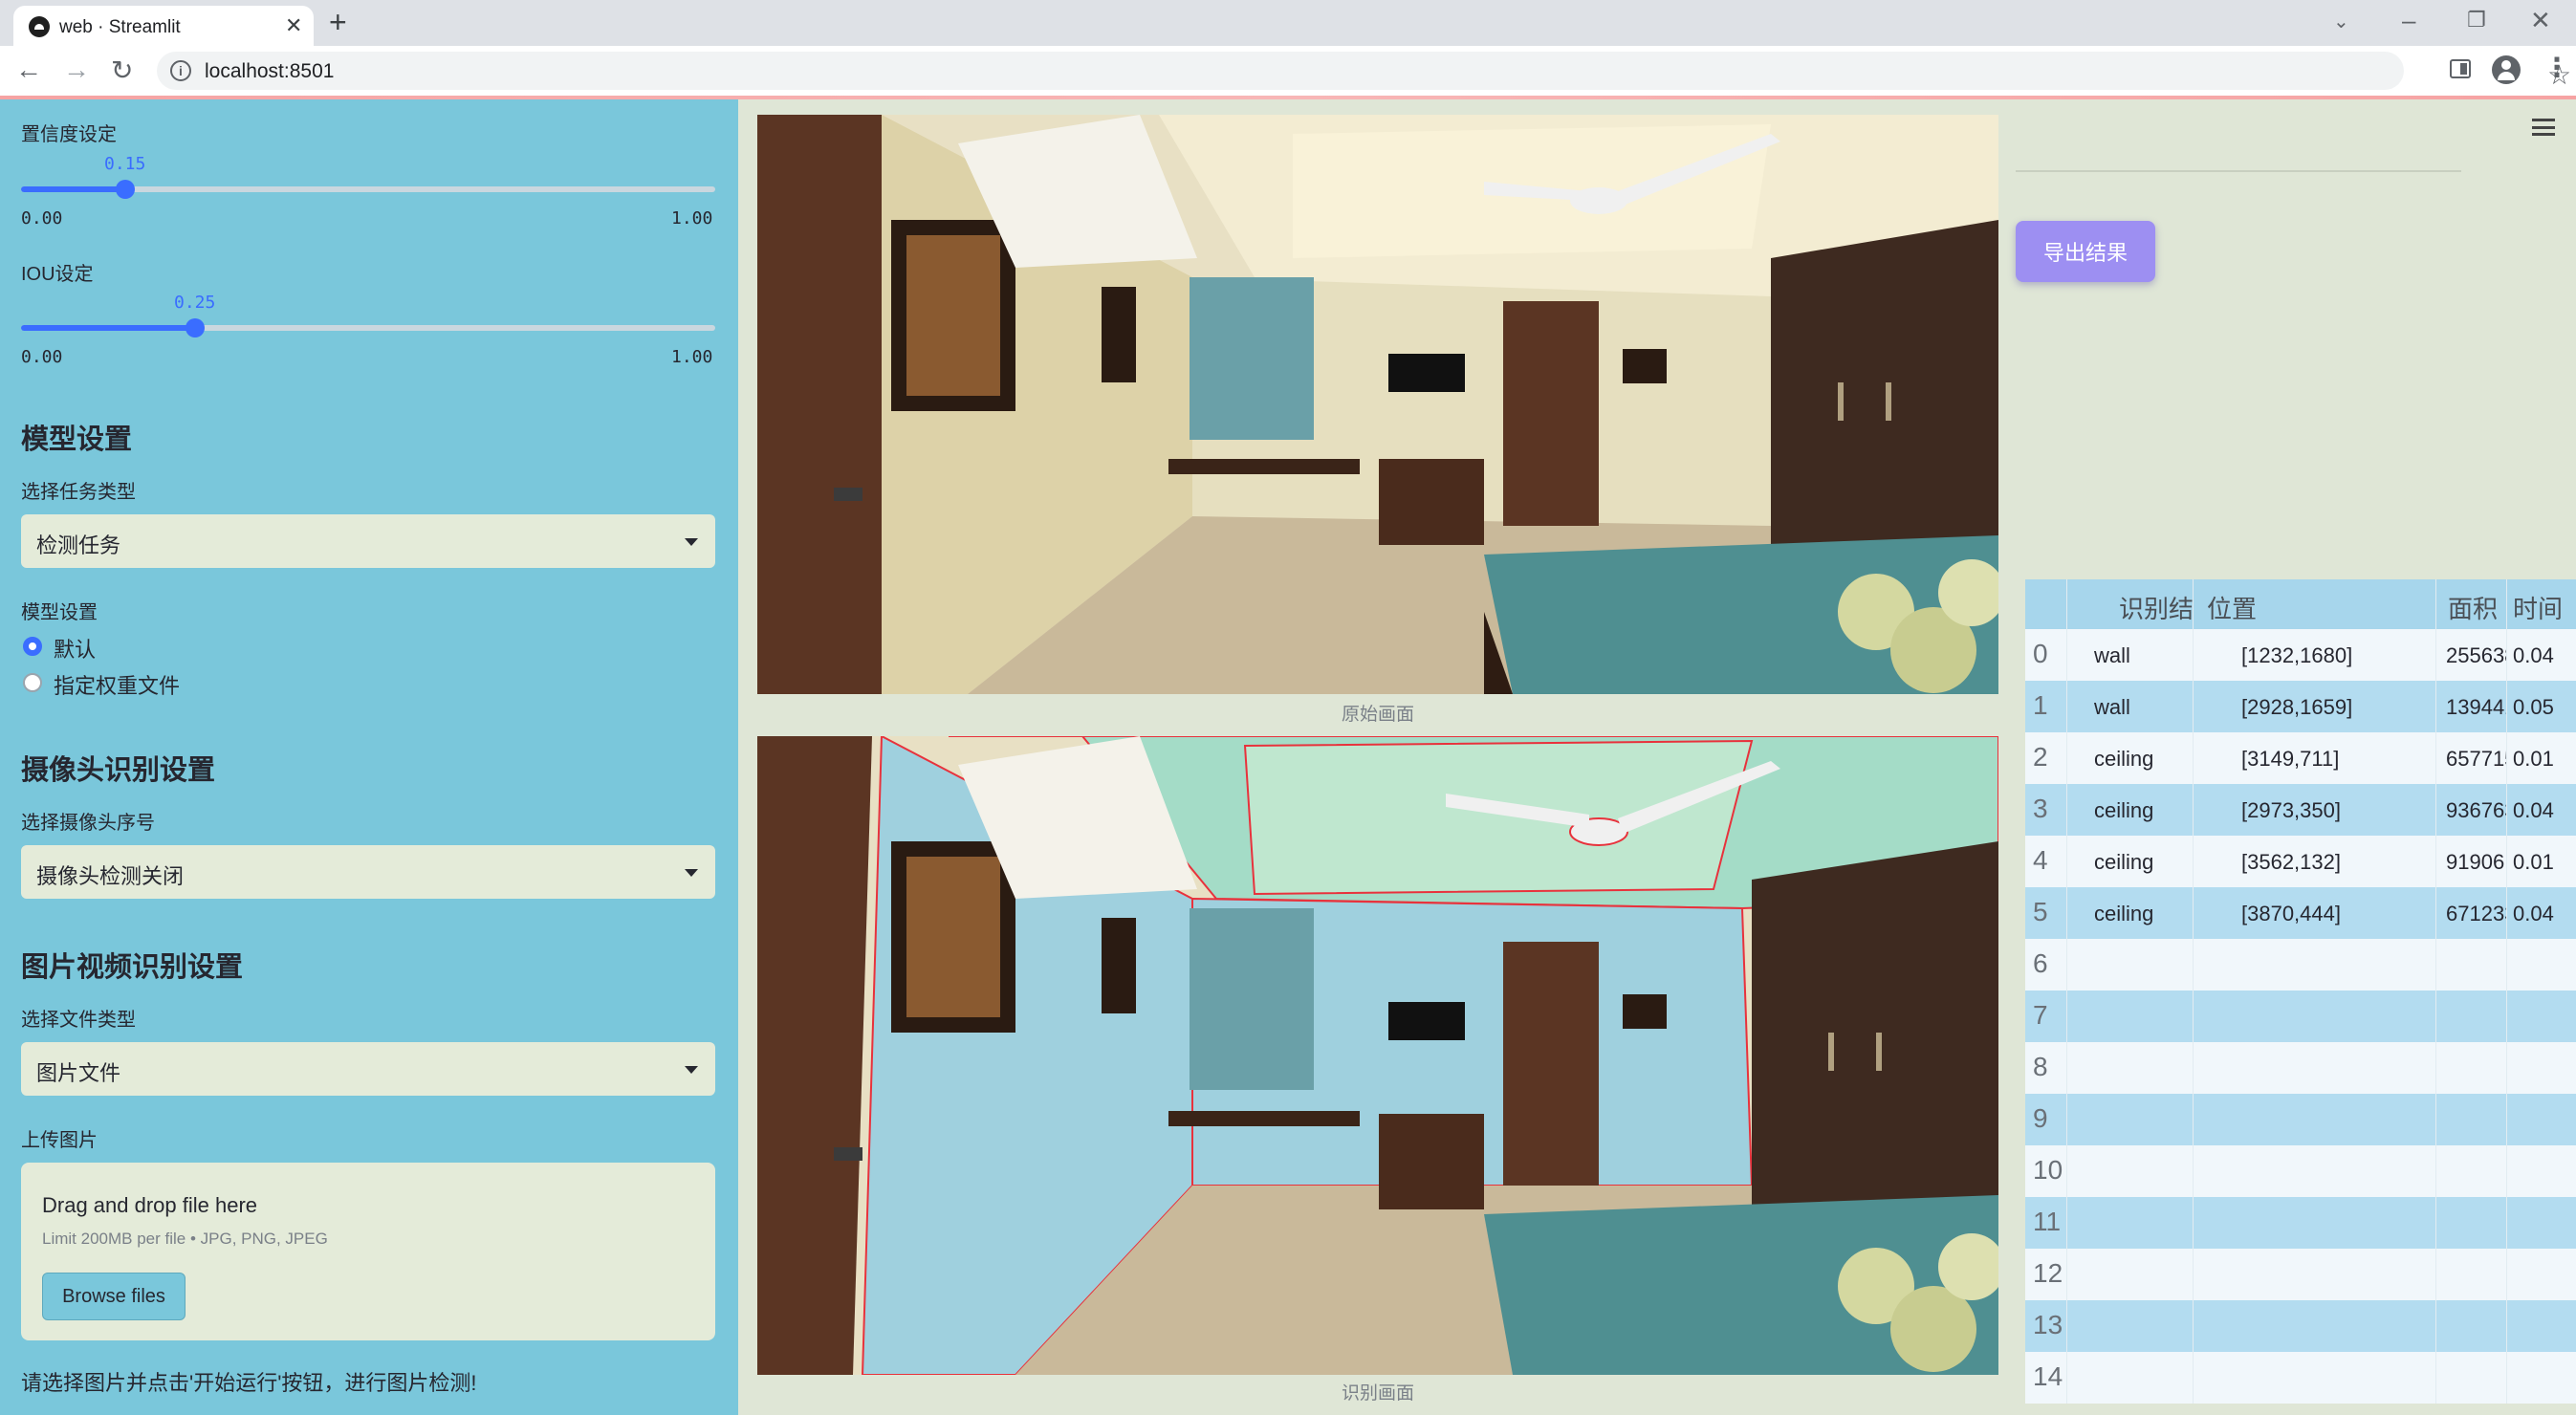 The width and height of the screenshot is (2576, 1415). What do you see at coordinates (1288, 23) in the screenshot?
I see `browser-tab-bar: web · Streamlit ✕ + ⌄ – ❐ ✕` at bounding box center [1288, 23].